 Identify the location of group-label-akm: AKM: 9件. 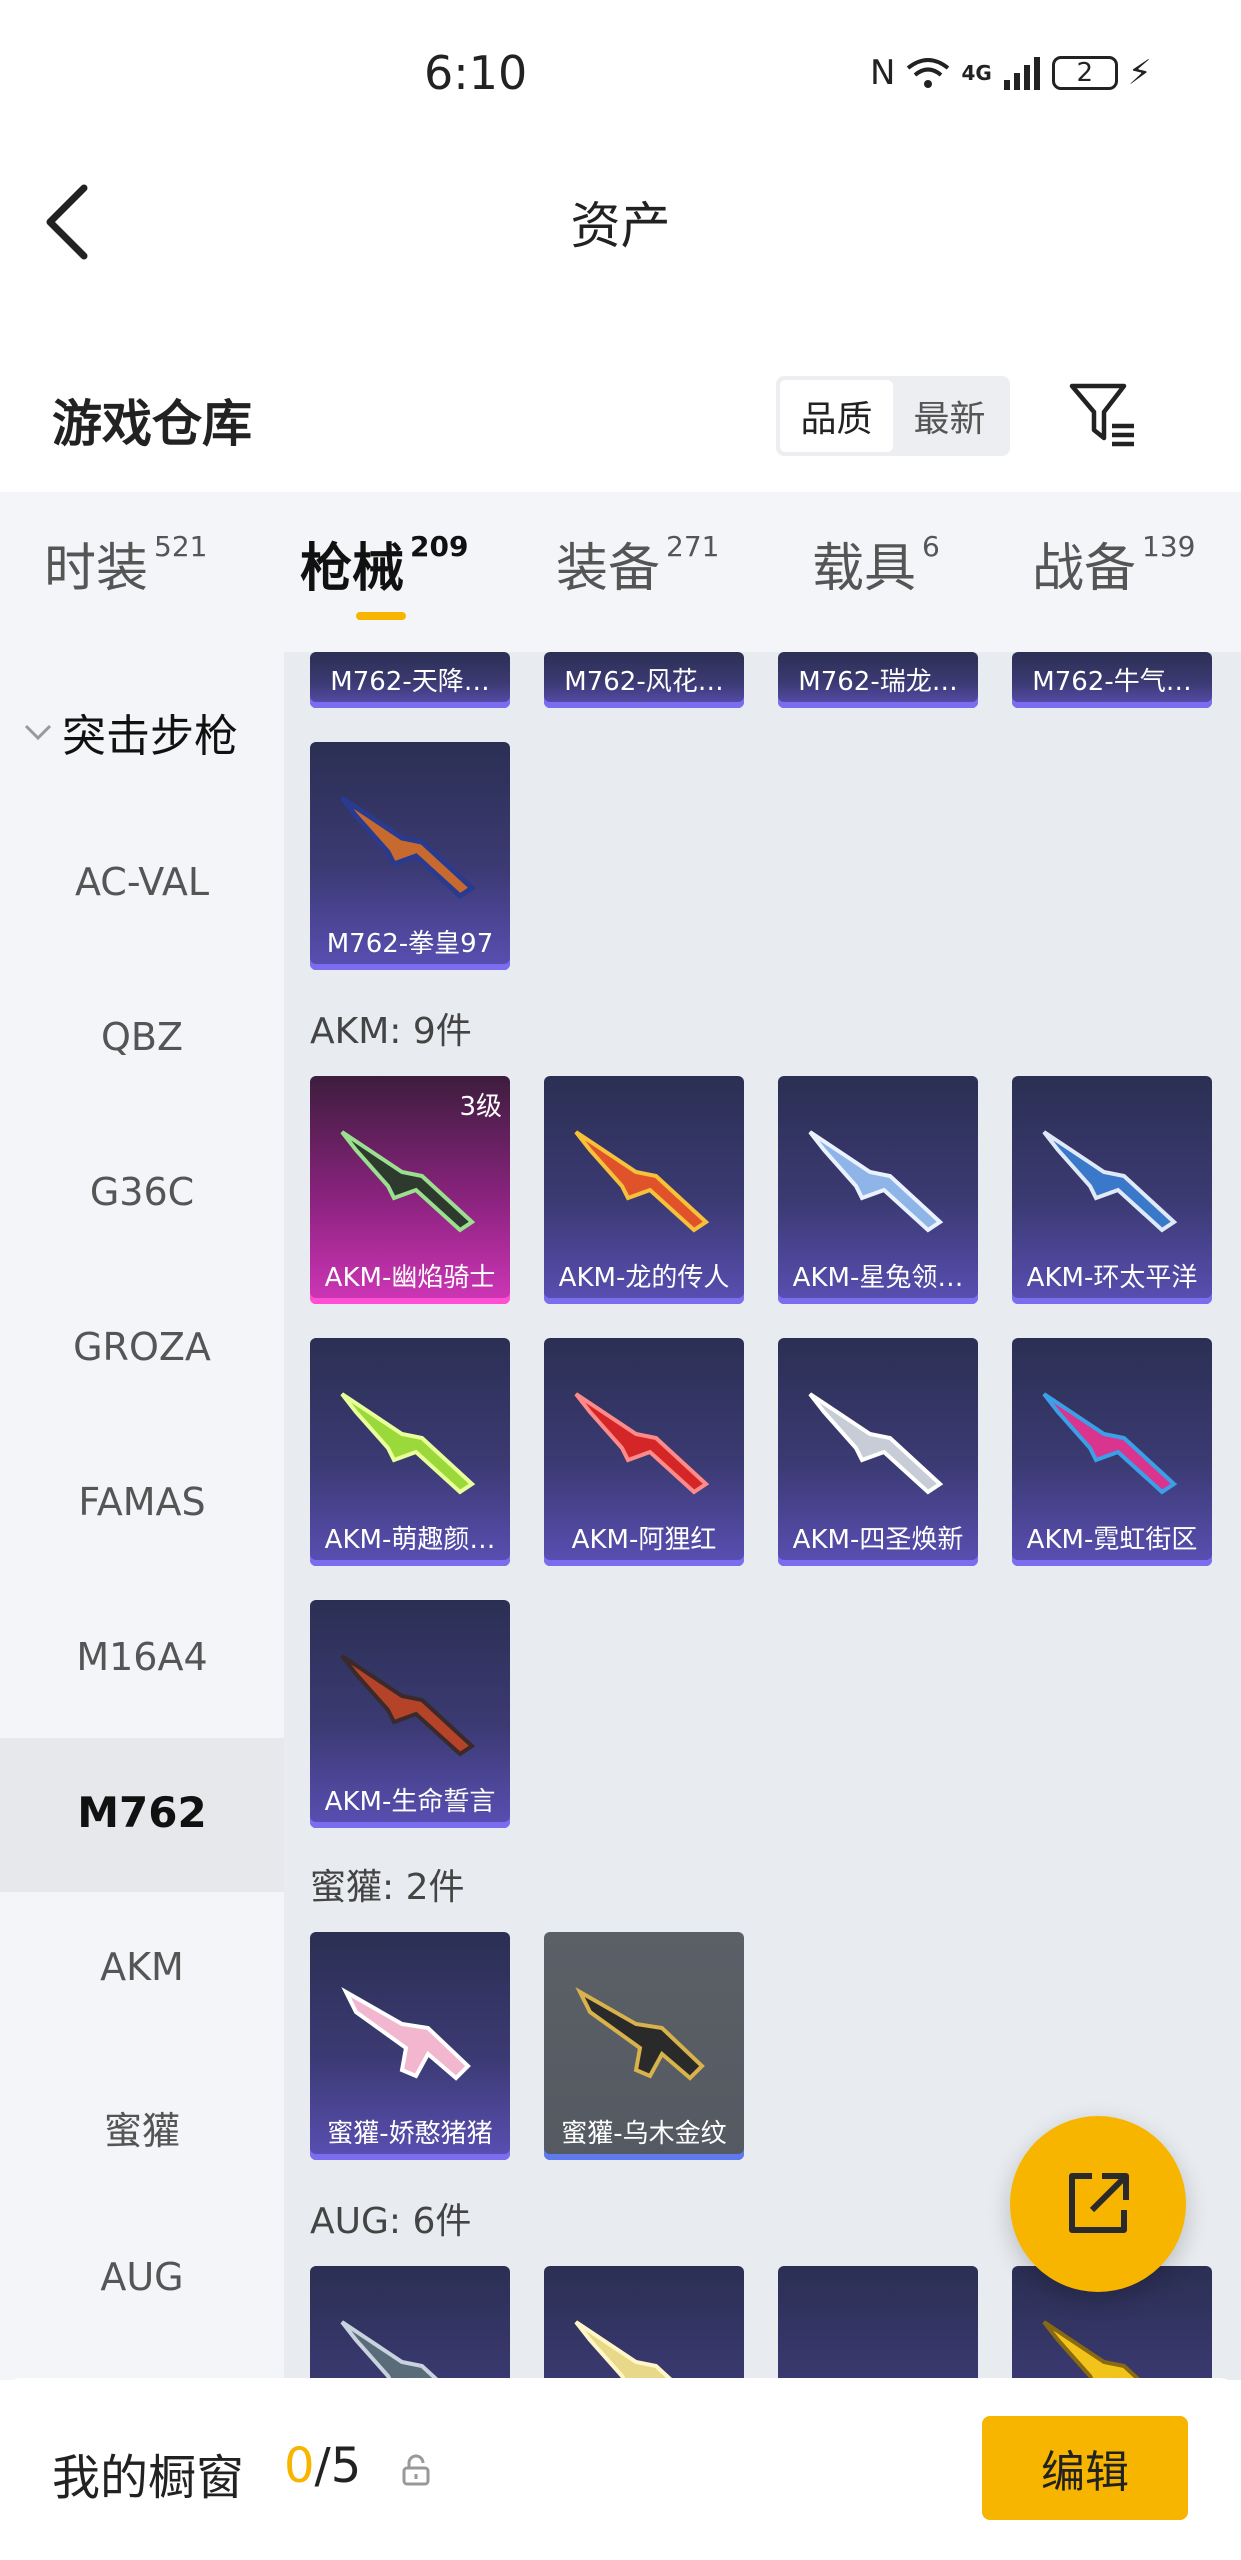
(391, 1031).